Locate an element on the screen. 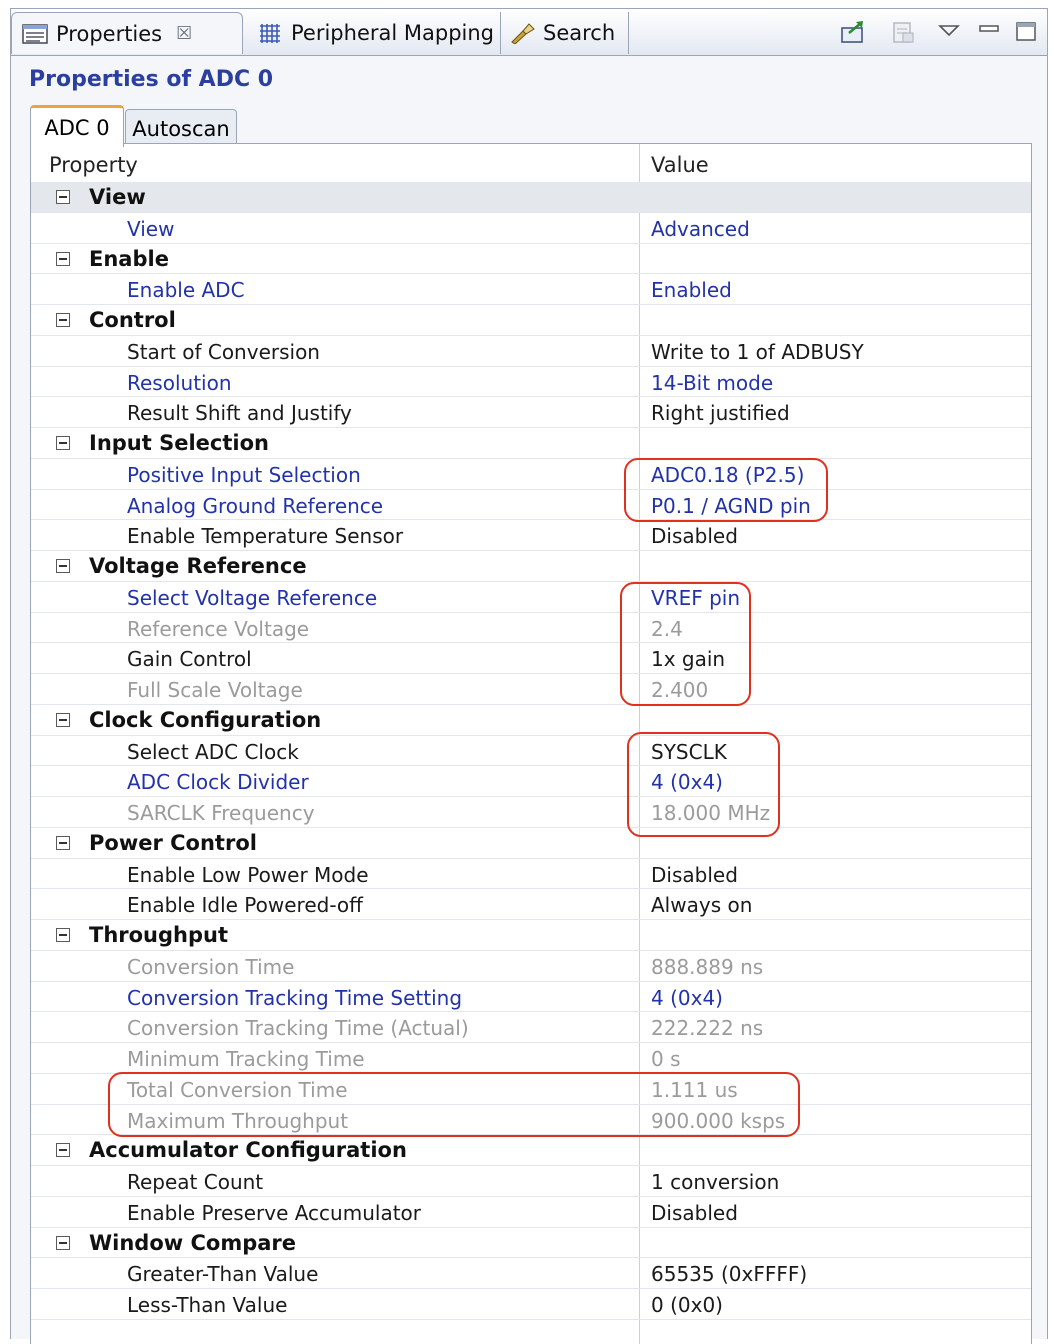  property-name: Full Scale Voltage is located at coordinates (215, 690).